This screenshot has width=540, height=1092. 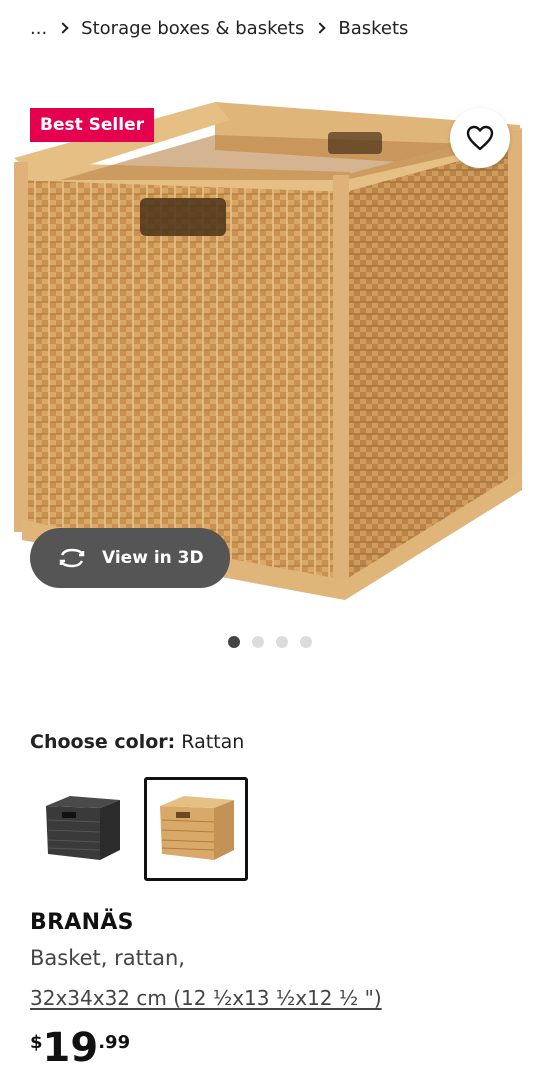 I want to click on product-name: BRANÄS, so click(x=82, y=922).